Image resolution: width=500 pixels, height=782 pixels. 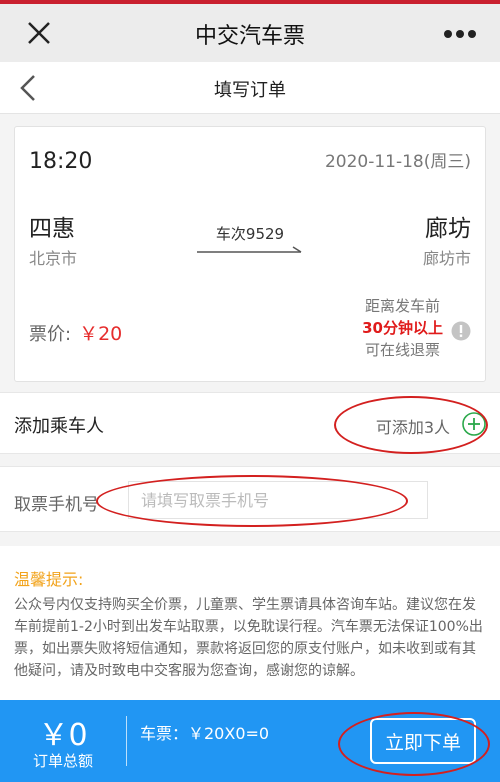 What do you see at coordinates (250, 234) in the screenshot?
I see `train-number: 车次9529` at bounding box center [250, 234].